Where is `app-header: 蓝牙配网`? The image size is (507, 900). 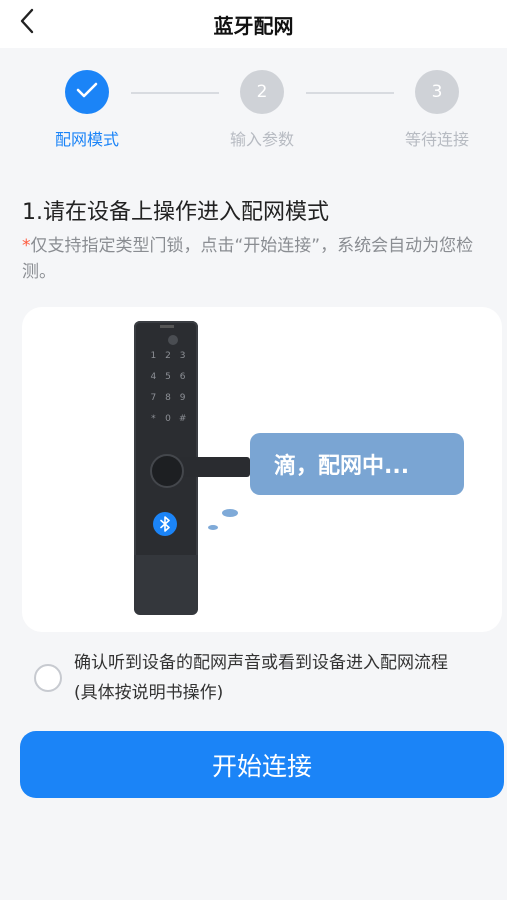 app-header: 蓝牙配网 is located at coordinates (253, 24).